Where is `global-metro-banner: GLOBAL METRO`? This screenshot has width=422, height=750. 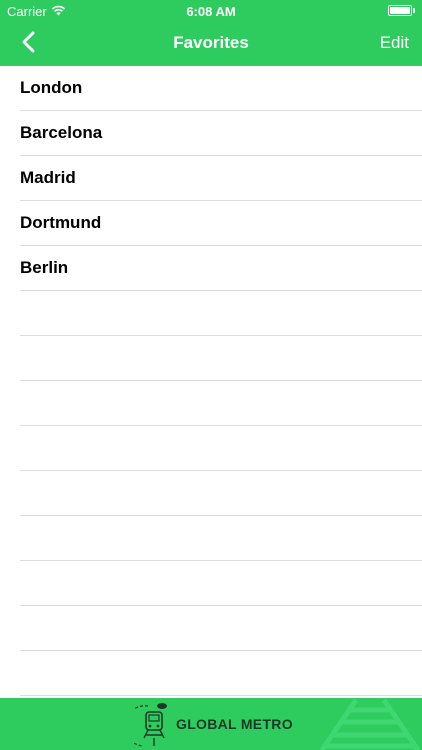 global-metro-banner: GLOBAL METRO is located at coordinates (211, 724).